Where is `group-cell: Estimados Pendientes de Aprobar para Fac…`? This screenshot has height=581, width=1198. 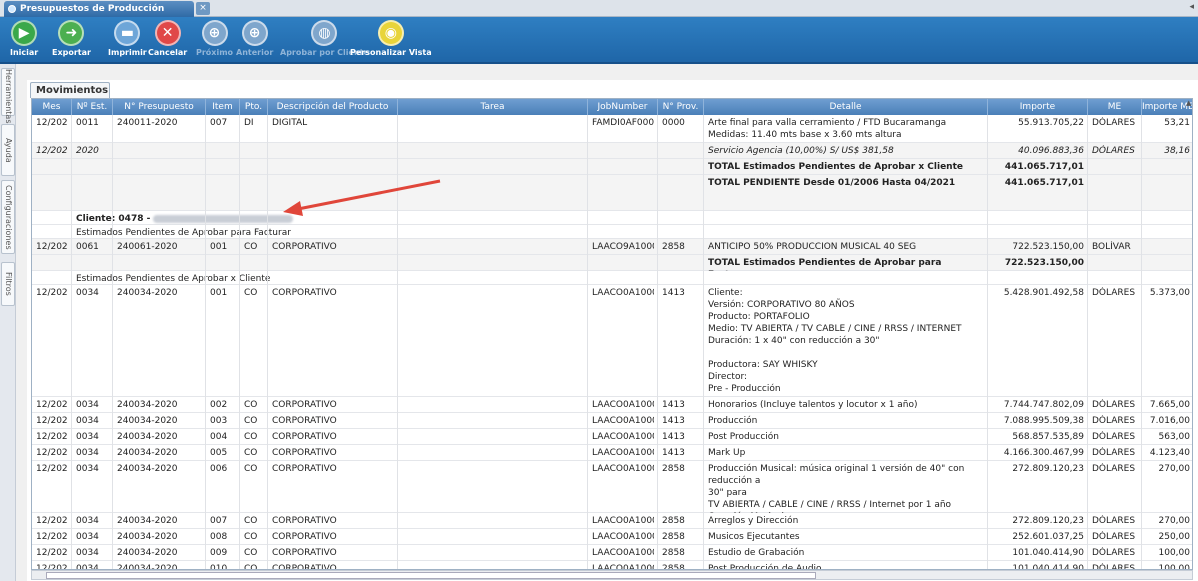
group-cell: Estimados Pendientes de Aprobar para Fac… is located at coordinates (376, 233).